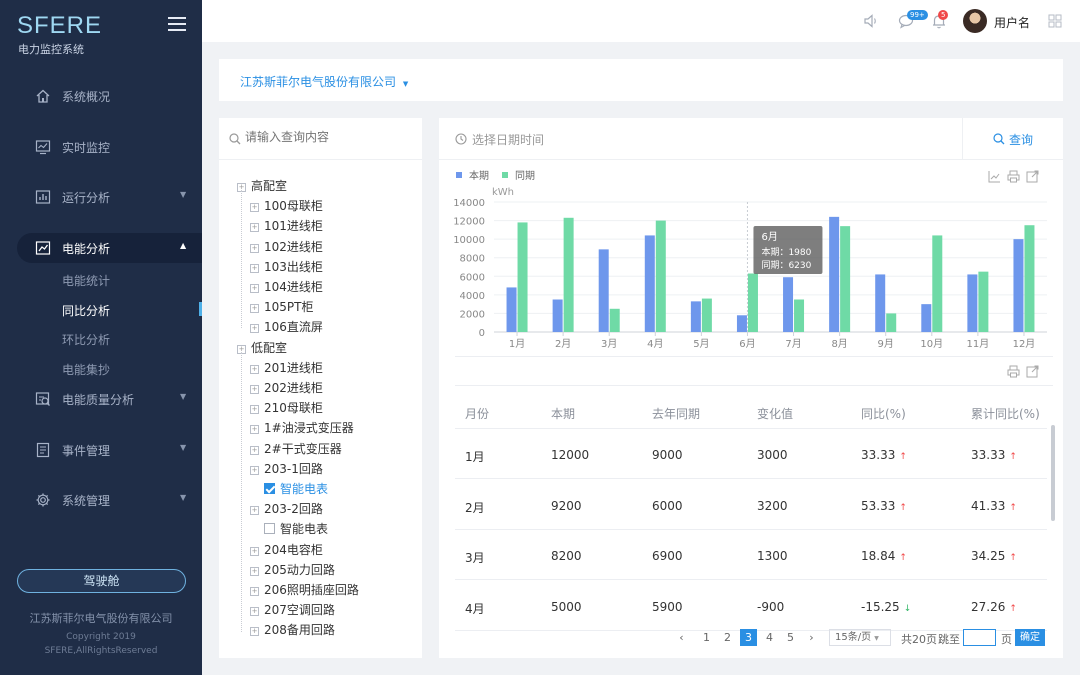 Image resolution: width=1080 pixels, height=675 pixels. I want to click on tree-node: +2#干式变压器, so click(296, 448).